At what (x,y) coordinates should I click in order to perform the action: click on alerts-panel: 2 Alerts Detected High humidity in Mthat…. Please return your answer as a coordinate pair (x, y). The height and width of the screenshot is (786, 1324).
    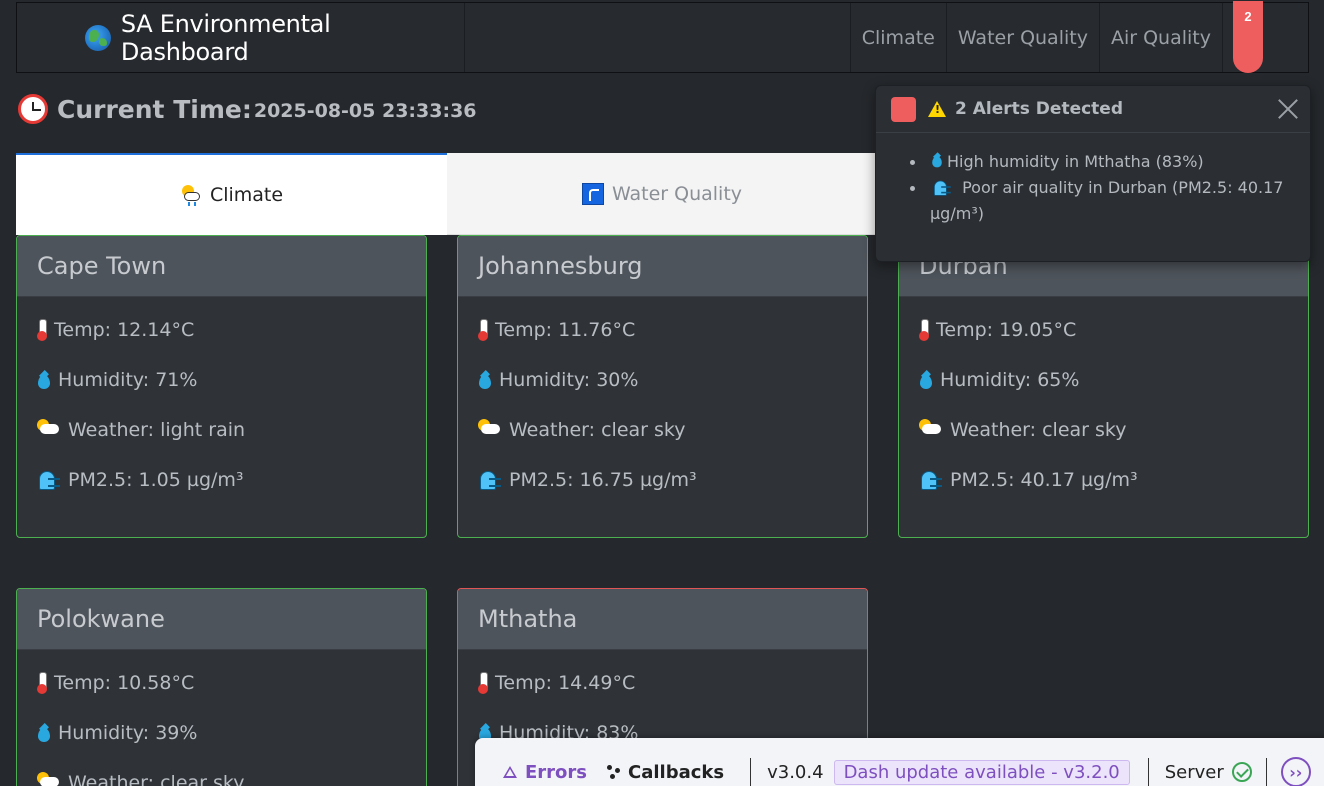
    Looking at the image, I should click on (1093, 173).